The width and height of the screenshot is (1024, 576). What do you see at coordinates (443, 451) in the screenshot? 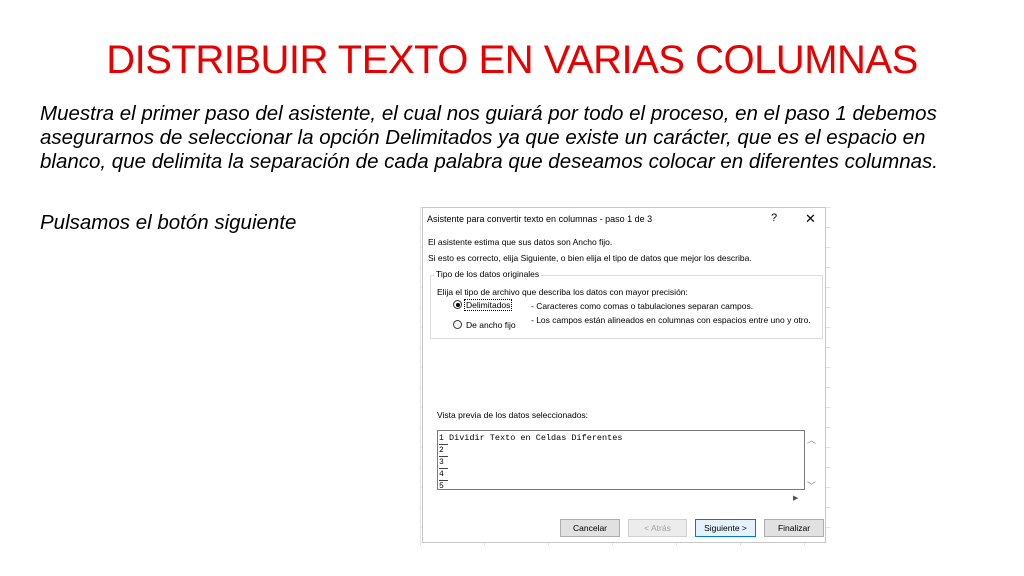
I see `preview-row-number: 2` at bounding box center [443, 451].